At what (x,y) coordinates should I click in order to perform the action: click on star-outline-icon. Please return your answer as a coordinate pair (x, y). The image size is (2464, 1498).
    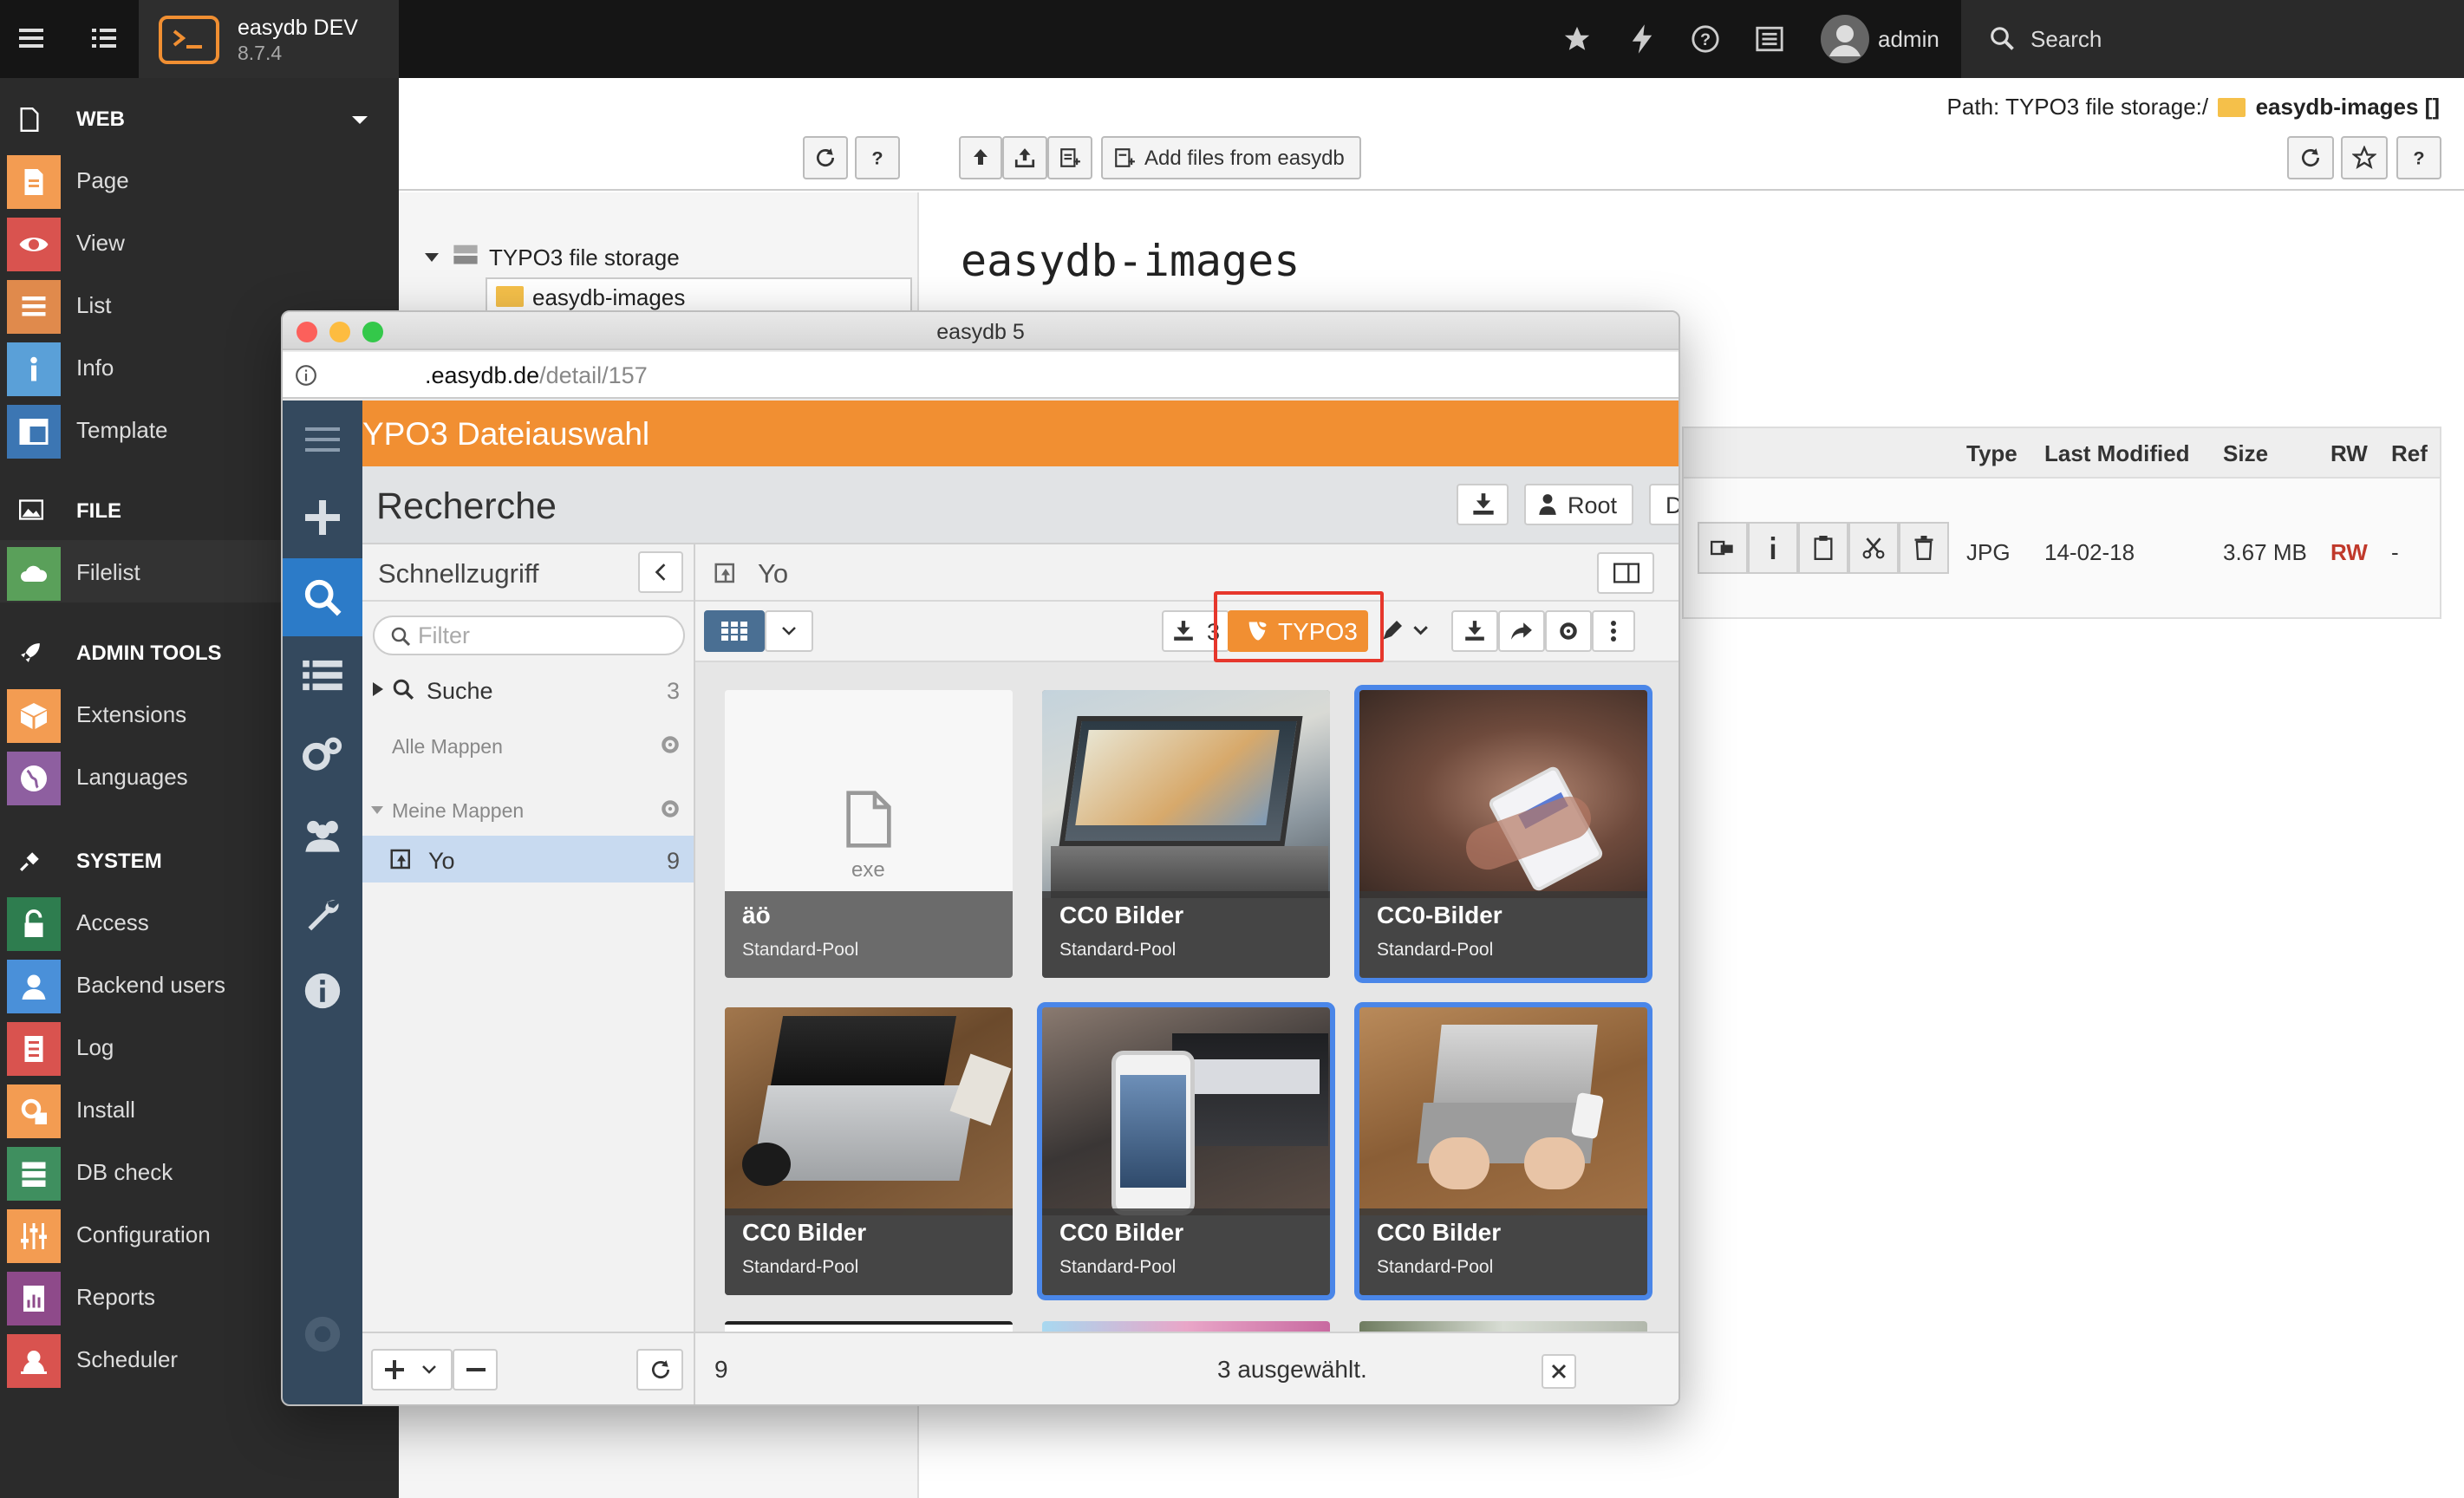
    Looking at the image, I should click on (2364, 158).